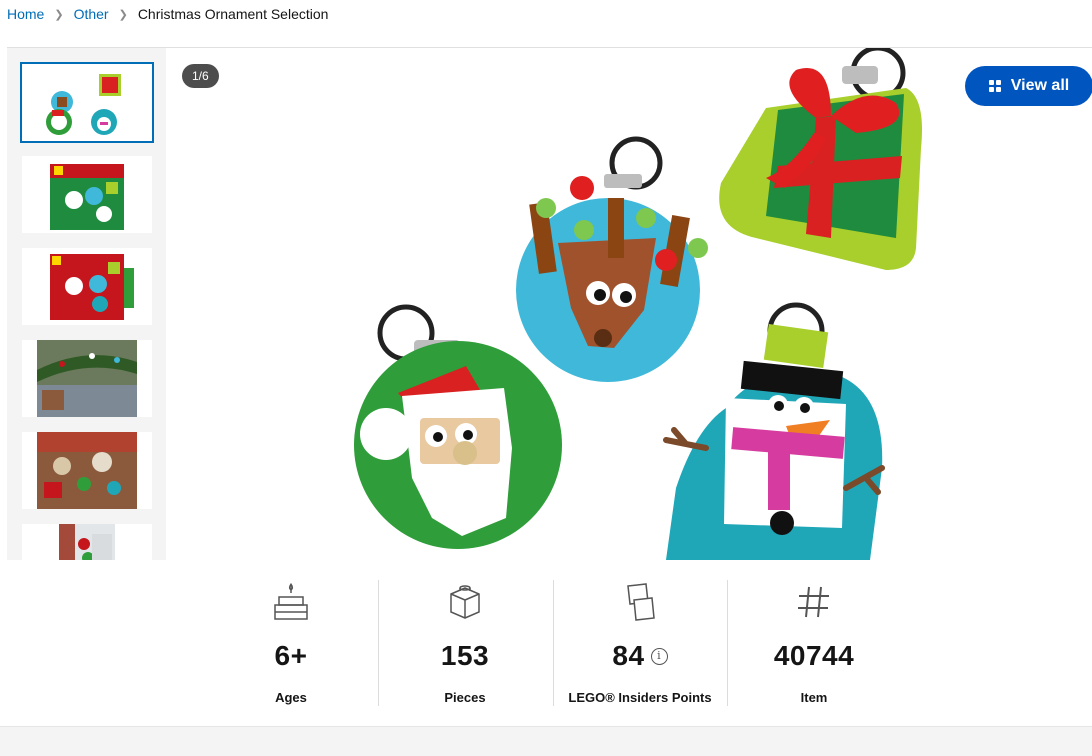 The width and height of the screenshot is (1092, 756). Describe the element at coordinates (612, 259) in the screenshot. I see `reindeer-ornament-image` at that location.